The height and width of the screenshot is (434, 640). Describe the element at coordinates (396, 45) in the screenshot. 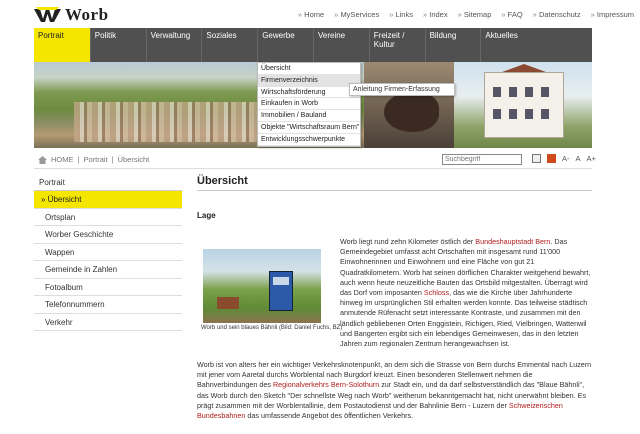

I see `nav-tab-freizeit-kultur: Freizeit / Kultur` at that location.